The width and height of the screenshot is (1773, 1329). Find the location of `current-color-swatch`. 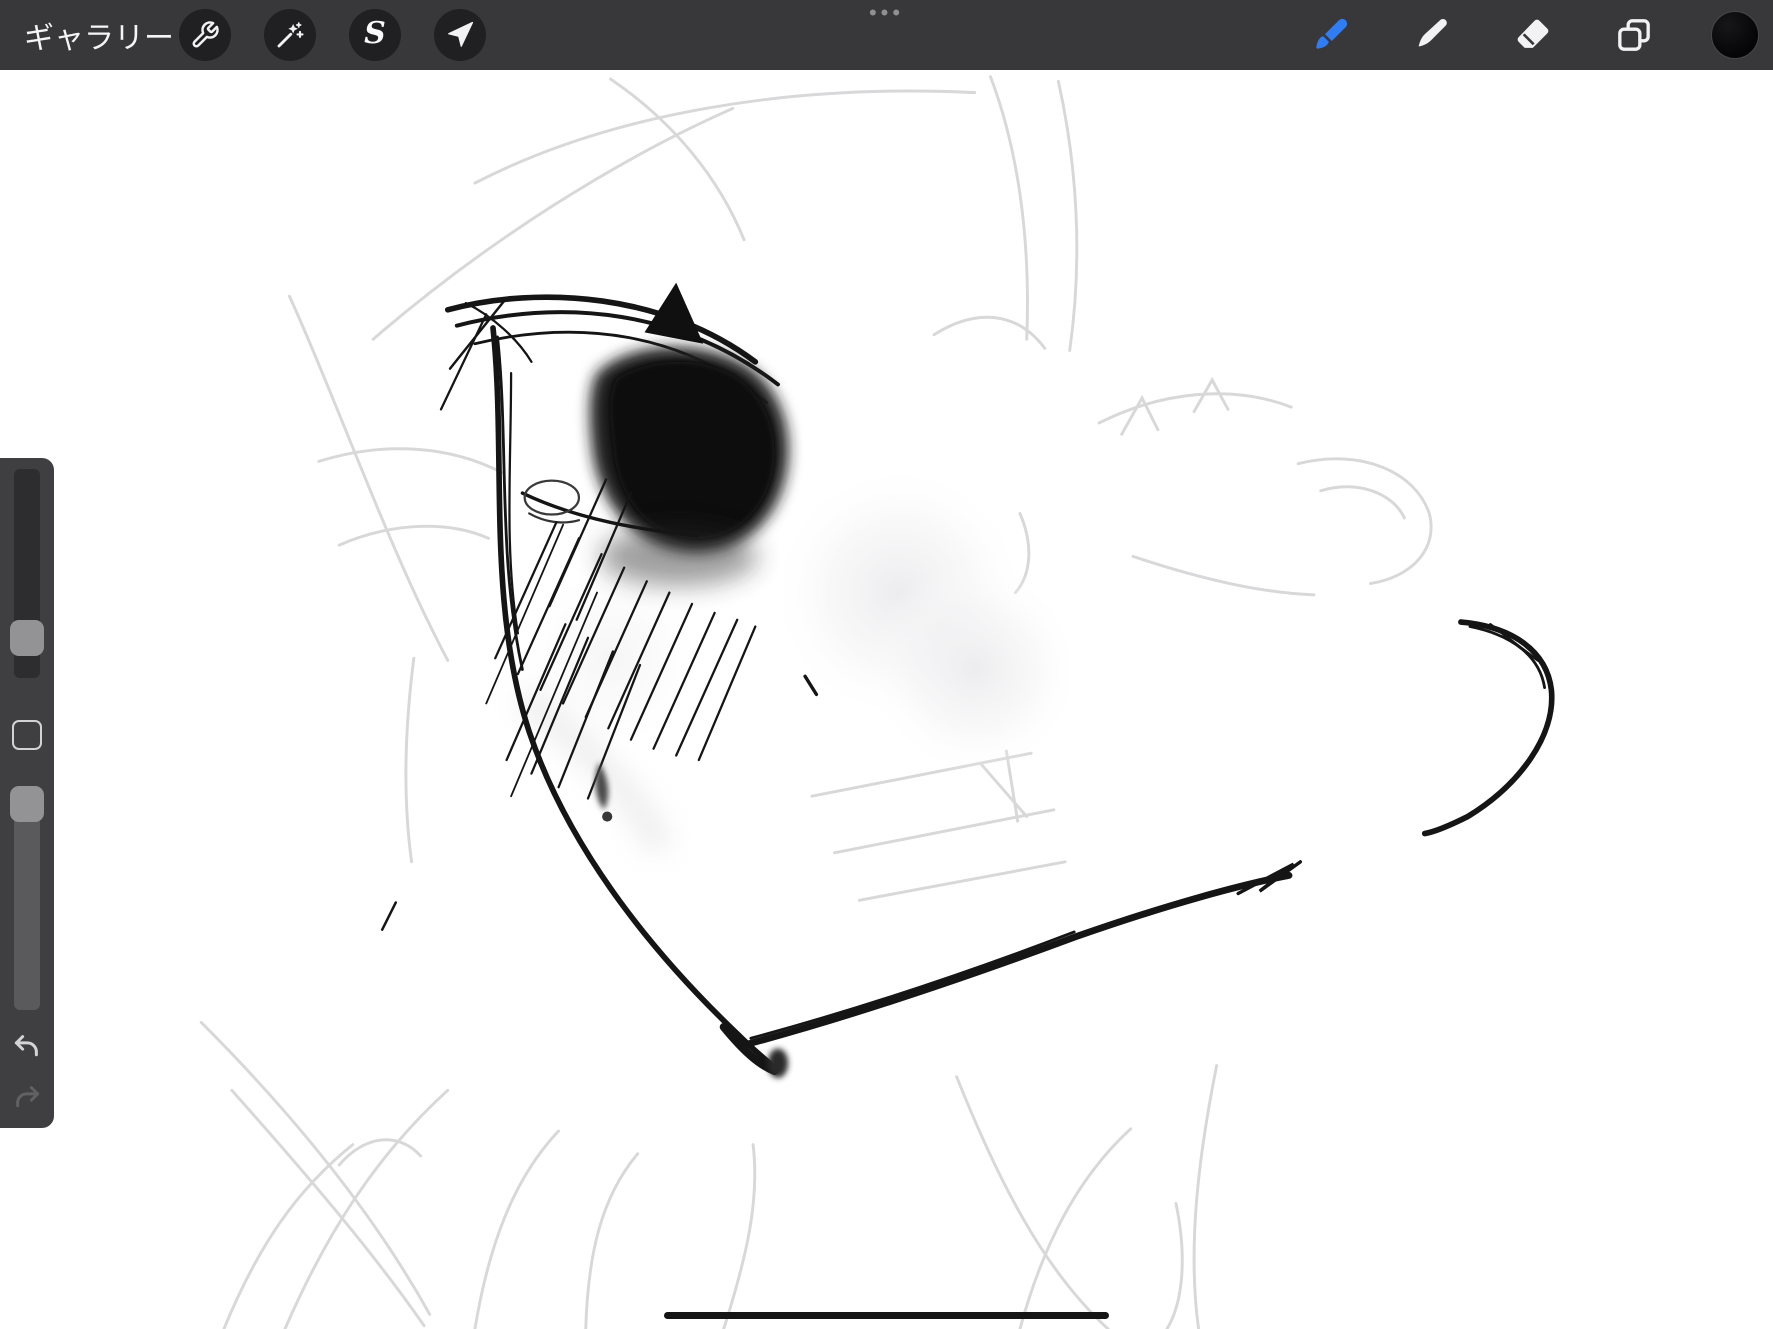

current-color-swatch is located at coordinates (1735, 35).